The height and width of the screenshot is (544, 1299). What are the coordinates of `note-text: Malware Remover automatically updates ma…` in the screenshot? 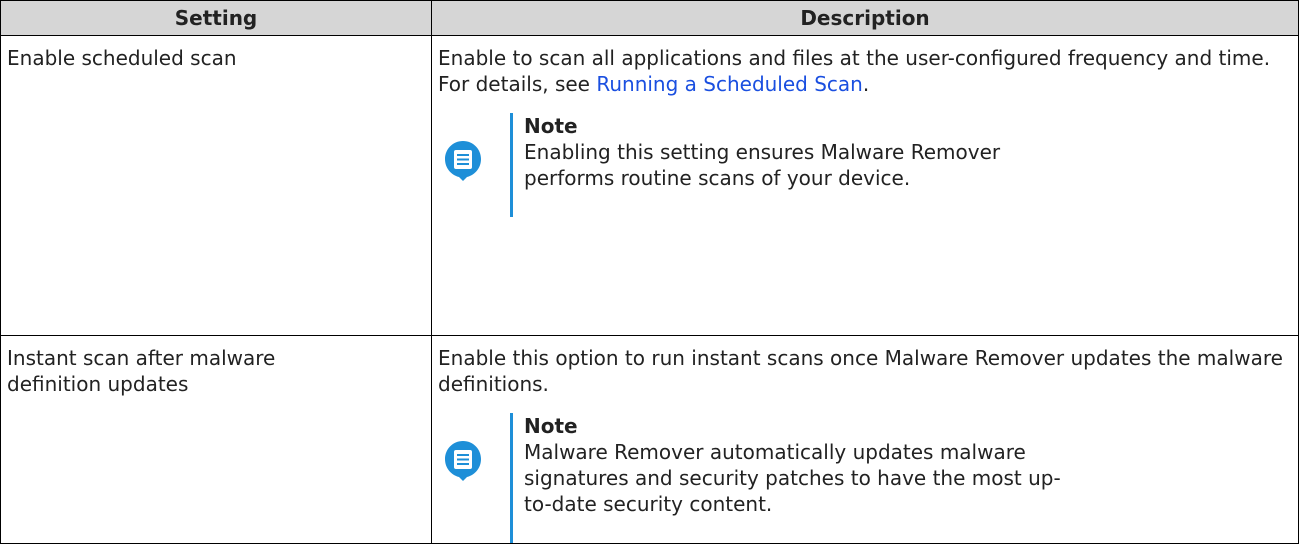 It's located at (792, 478).